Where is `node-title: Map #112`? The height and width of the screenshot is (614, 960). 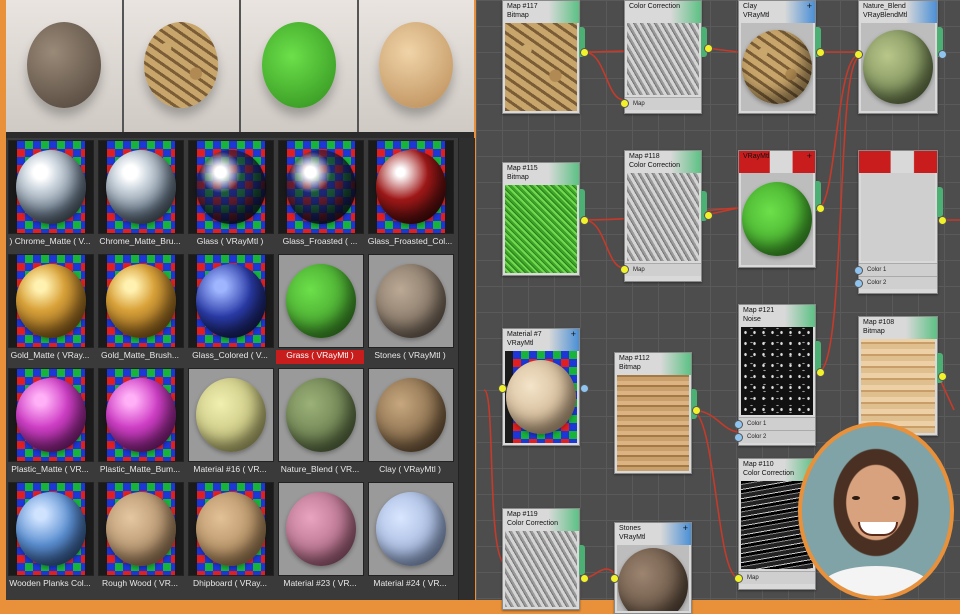 node-title: Map #112 is located at coordinates (634, 358).